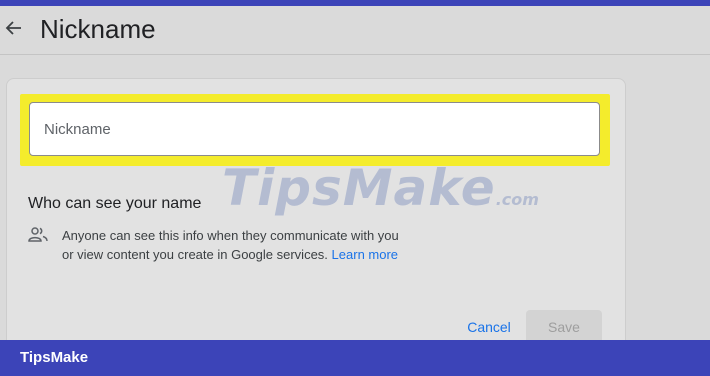 The image size is (710, 376). What do you see at coordinates (38, 234) in the screenshot?
I see `people-icon` at bounding box center [38, 234].